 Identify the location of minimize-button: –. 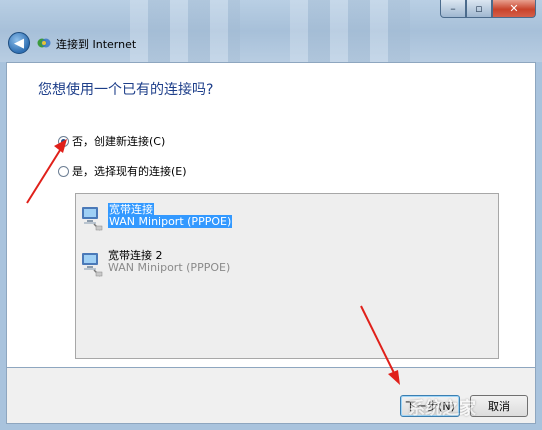
(453, 9).